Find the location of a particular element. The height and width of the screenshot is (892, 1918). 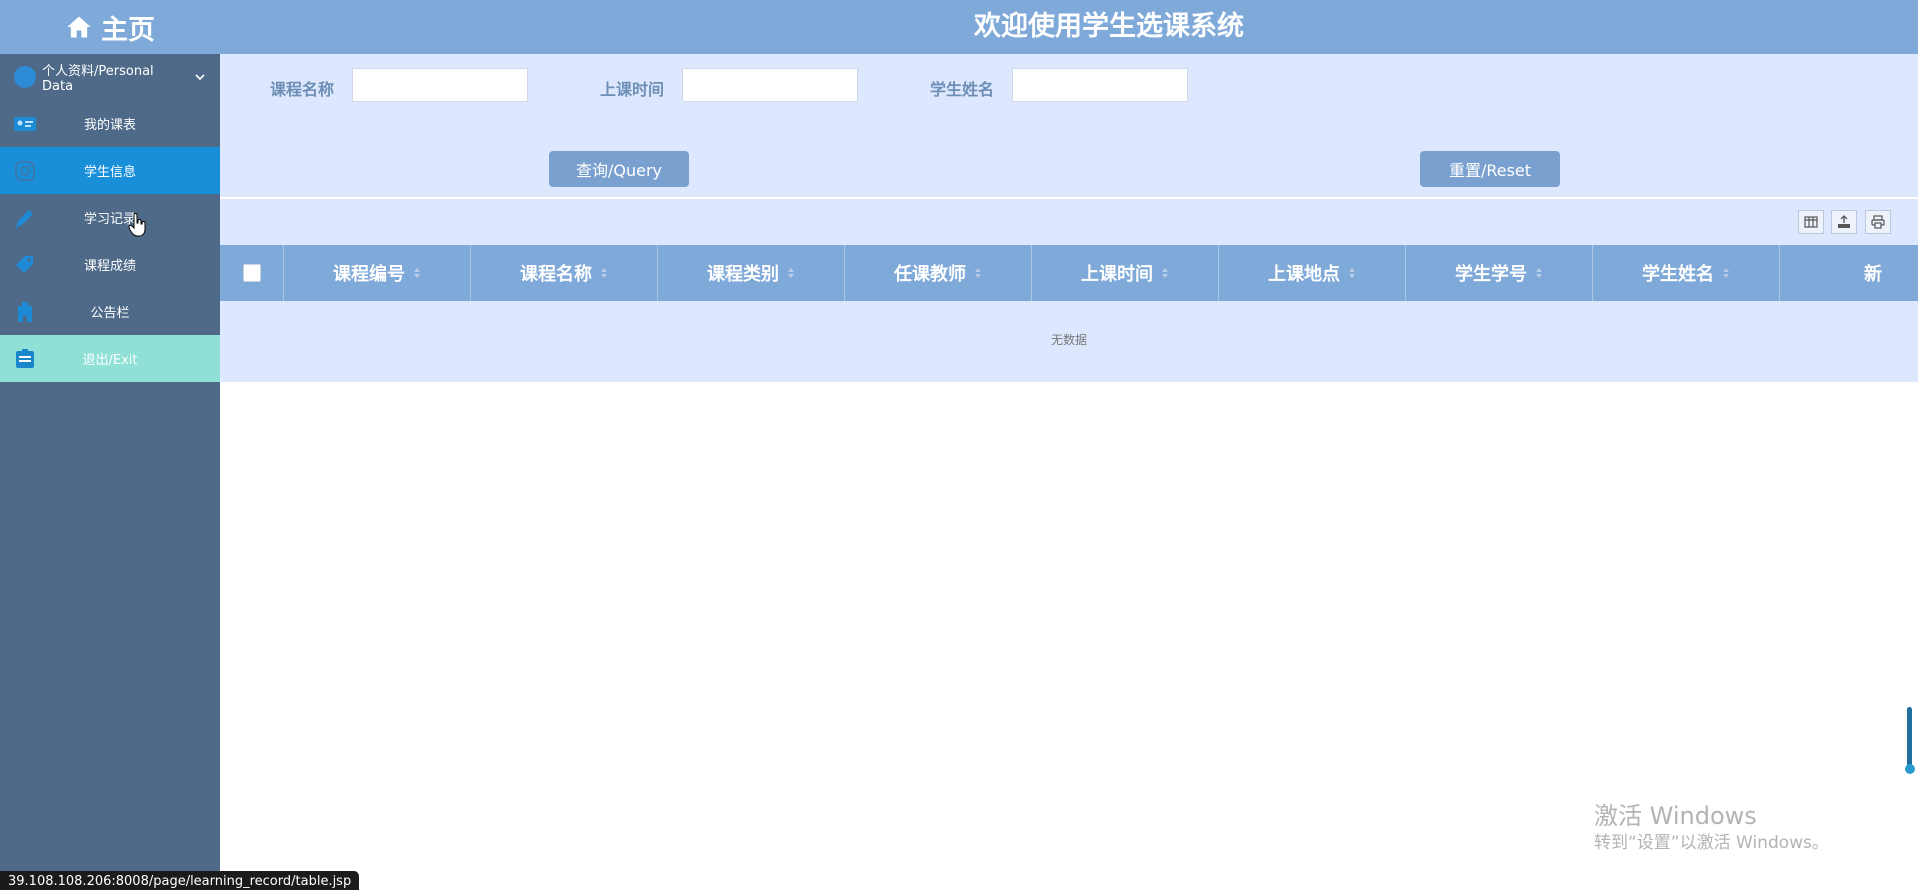

sidebar-item-student-info: 学生信息 is located at coordinates (110, 170).